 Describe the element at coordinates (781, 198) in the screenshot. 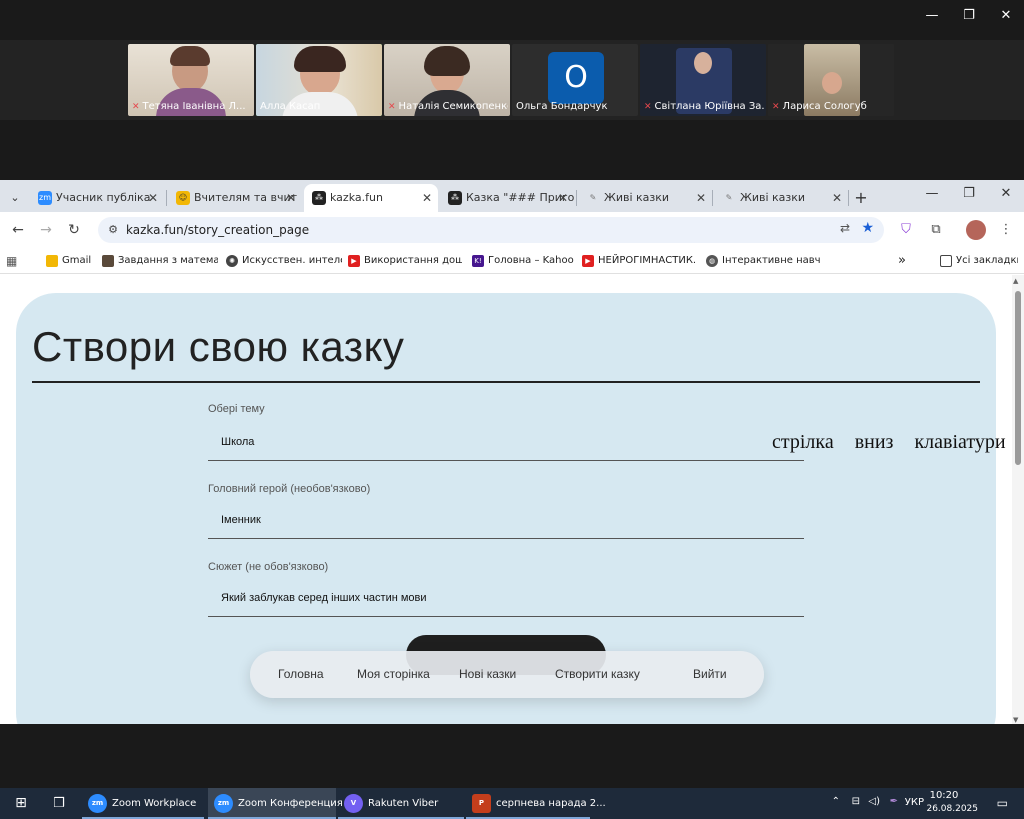

I see `tab-zhyvi-kazky-2: ✎ Живі казки ✕` at that location.